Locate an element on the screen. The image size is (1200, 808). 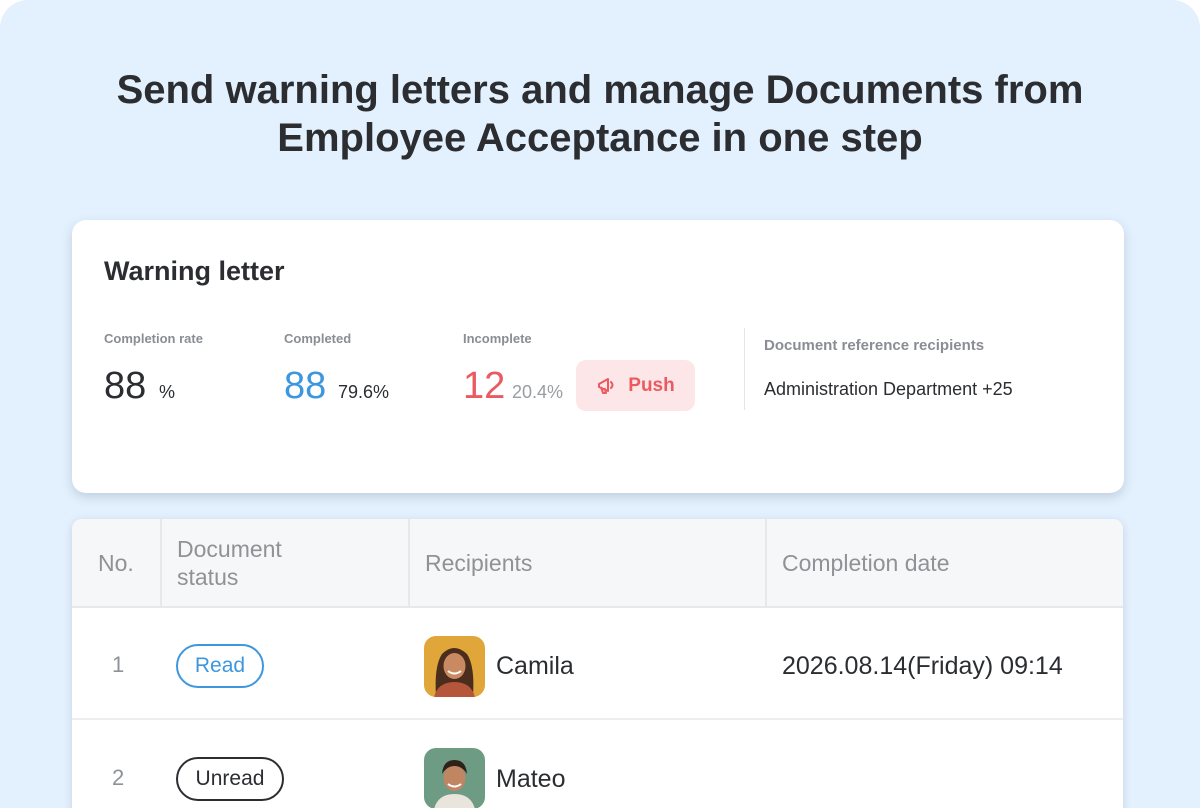
header-document-status: Document status is located at coordinates (229, 562).